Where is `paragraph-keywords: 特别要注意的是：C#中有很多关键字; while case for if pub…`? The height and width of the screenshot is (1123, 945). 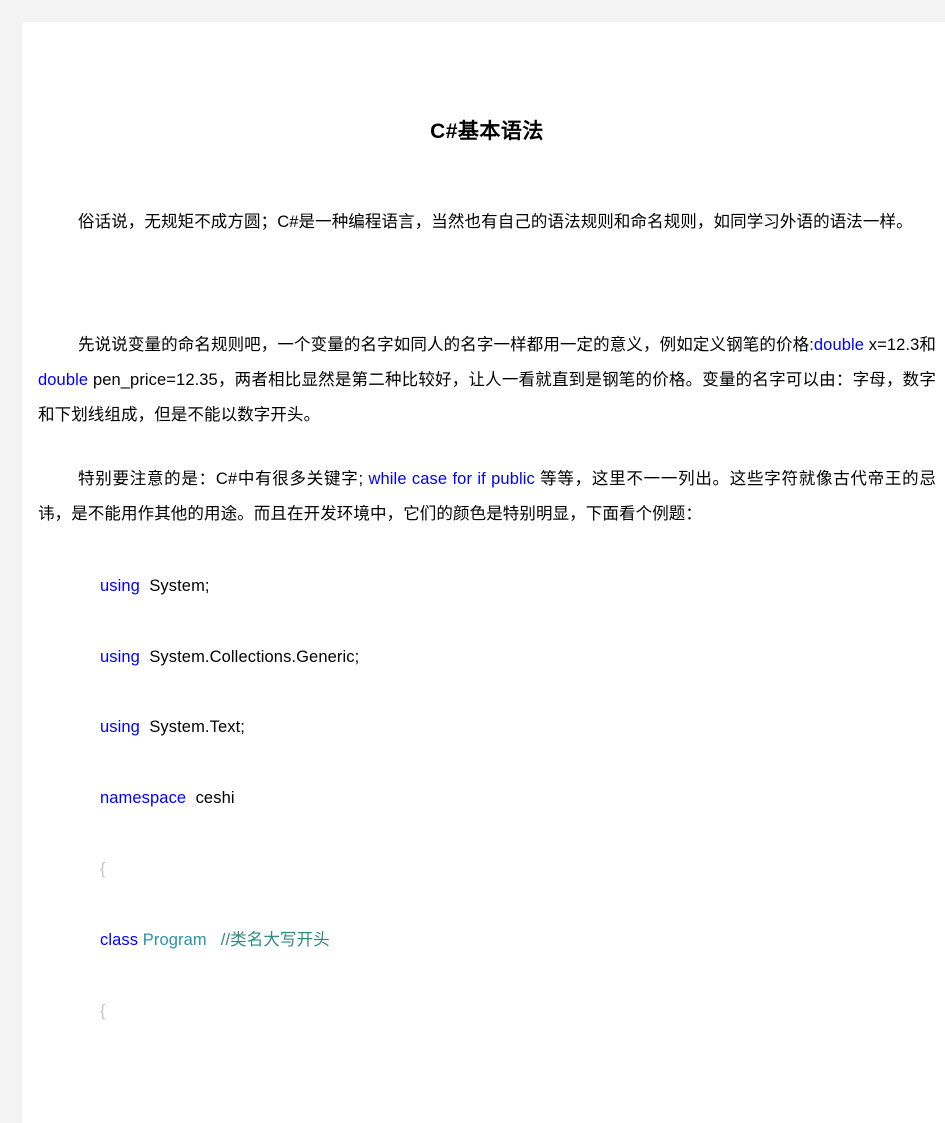 paragraph-keywords: 特别要注意的是：C#中有很多关键字; while case for if pub… is located at coordinates (487, 497).